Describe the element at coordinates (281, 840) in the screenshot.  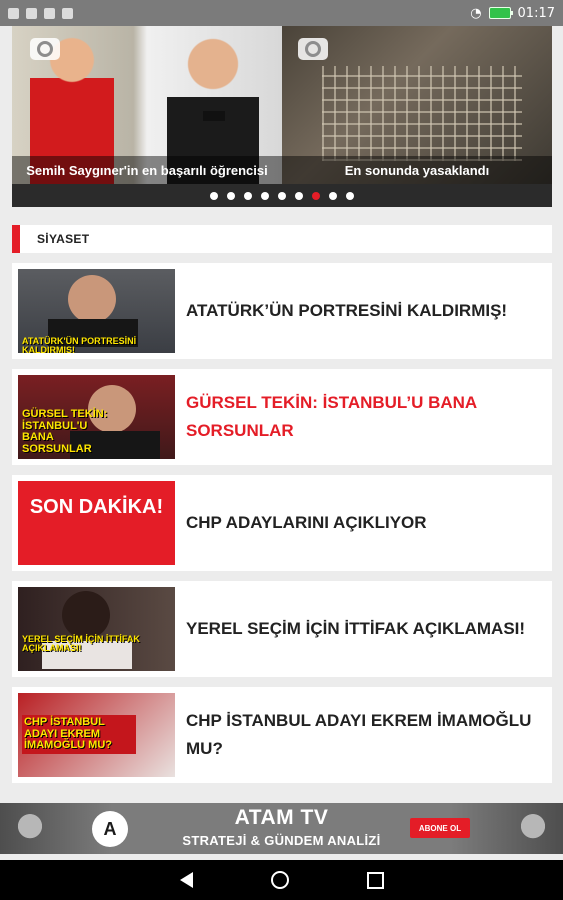
I see `ad-subtitle: STRATEJİ & GÜNDEM ANALİZİ` at that location.